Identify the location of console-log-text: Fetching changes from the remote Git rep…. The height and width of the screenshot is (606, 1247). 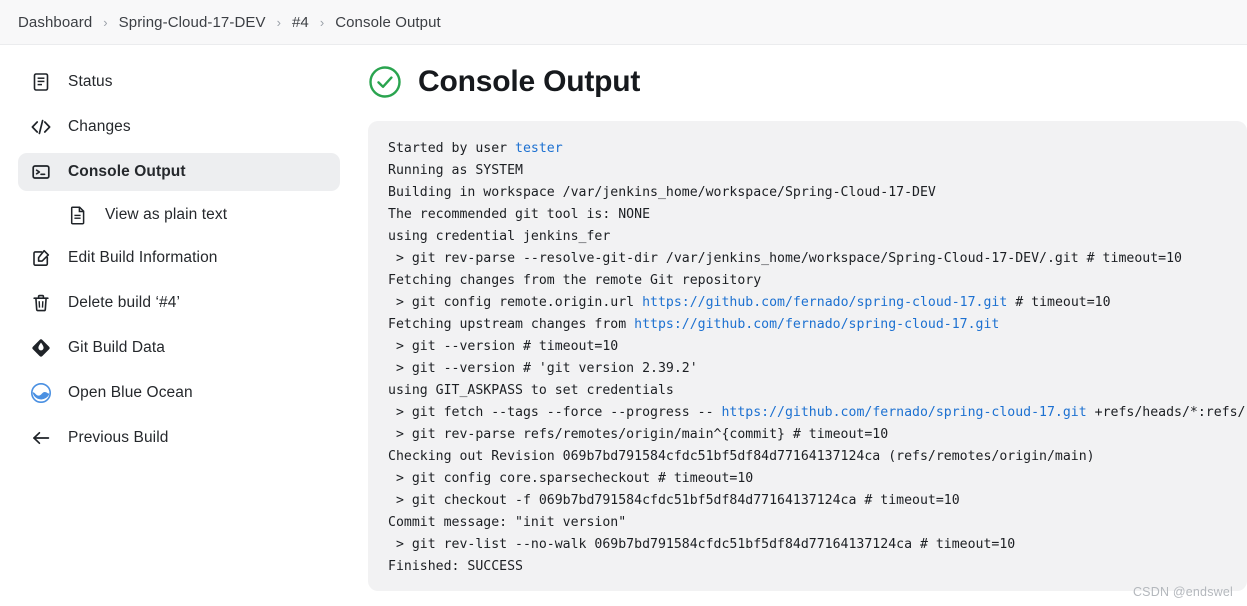
(575, 280).